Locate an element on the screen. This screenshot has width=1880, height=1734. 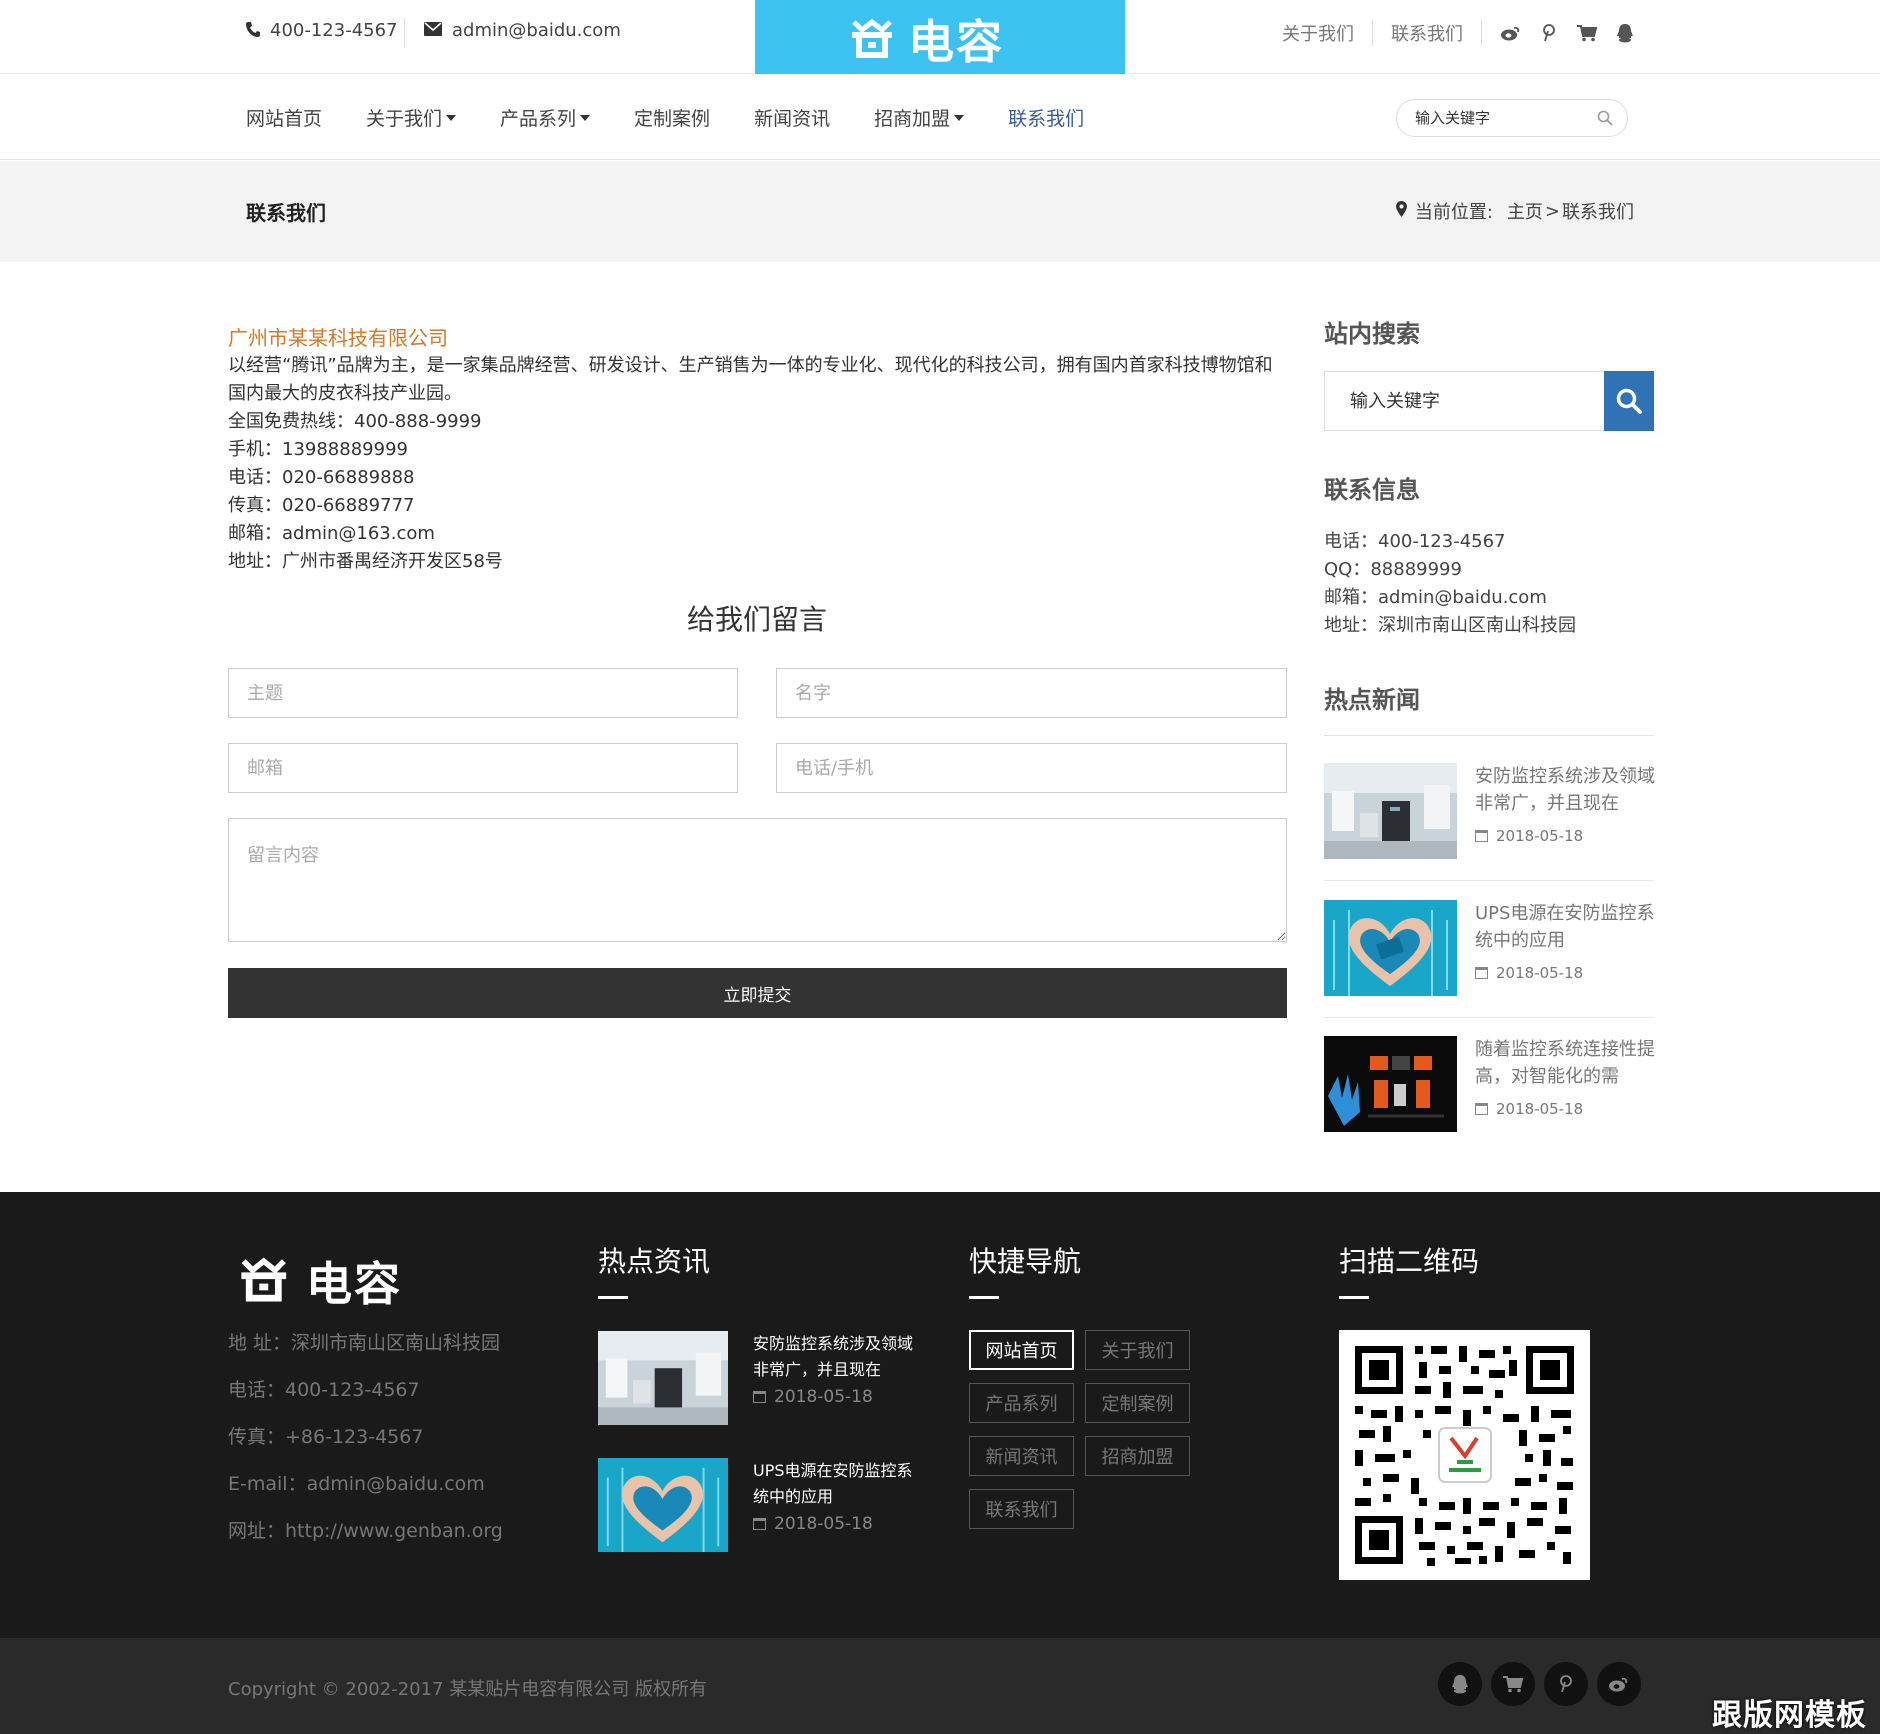
breadcrumb-label: 当前位置: is located at coordinates (1453, 212).